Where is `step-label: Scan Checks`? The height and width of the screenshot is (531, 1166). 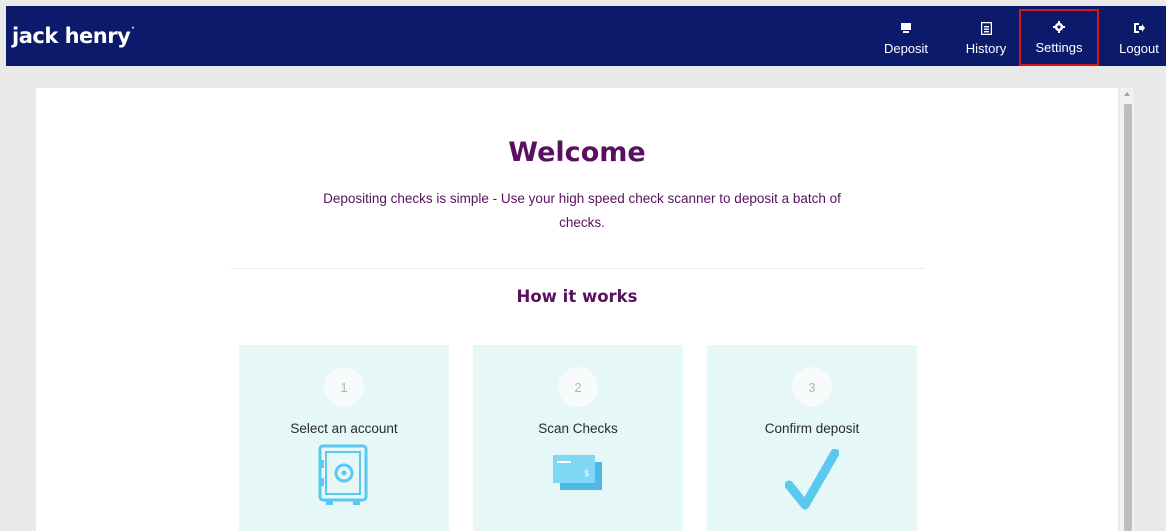 step-label: Scan Checks is located at coordinates (578, 428).